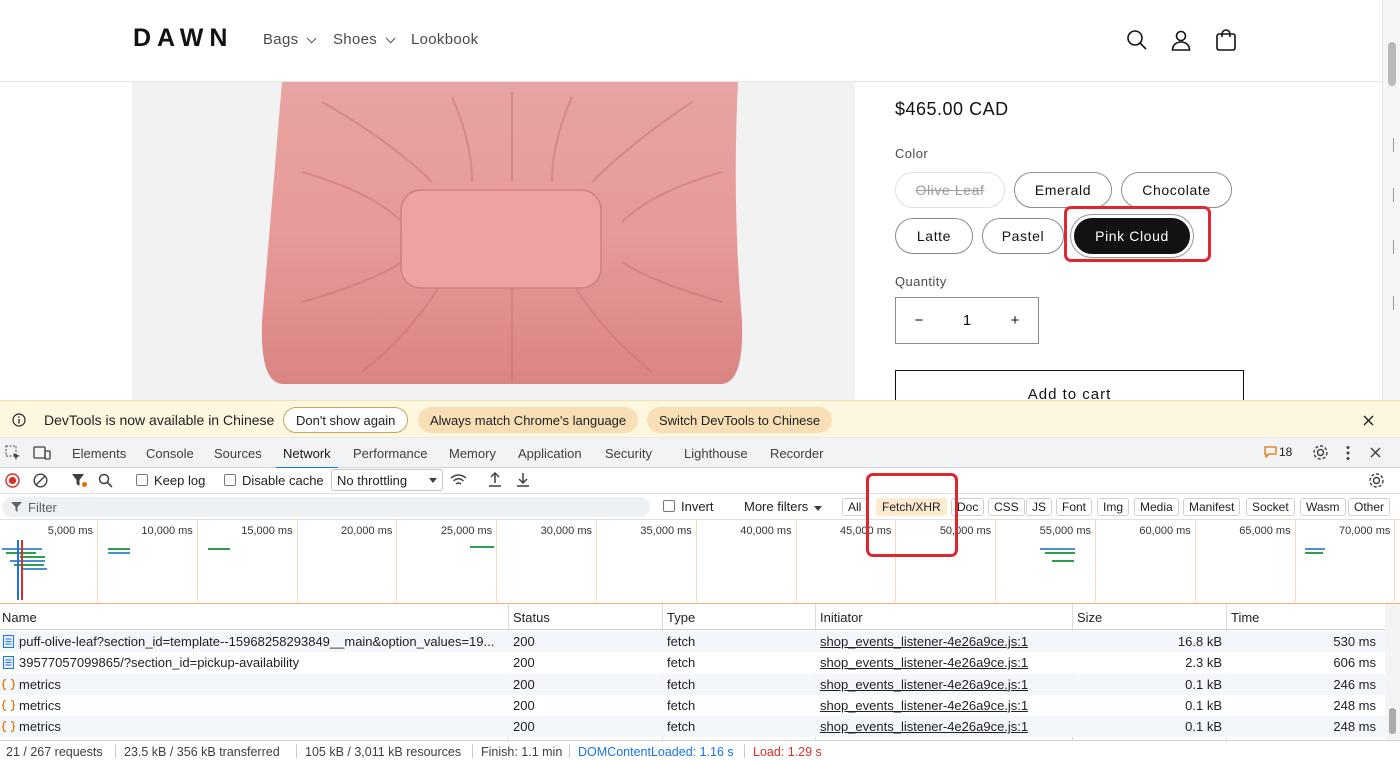 Image resolution: width=1400 pixels, height=760 pixels. I want to click on timeline-tick-label: 40,000 ms, so click(766, 531).